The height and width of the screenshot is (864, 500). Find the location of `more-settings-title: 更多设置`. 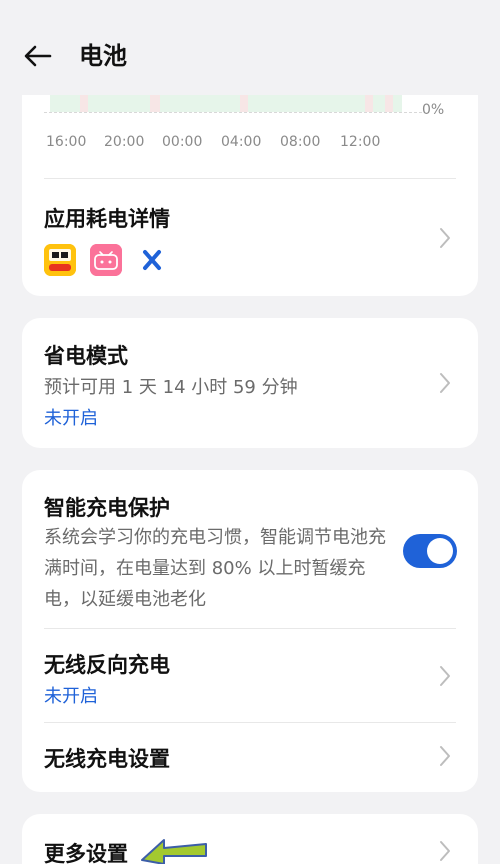

more-settings-title: 更多设置 is located at coordinates (86, 853).